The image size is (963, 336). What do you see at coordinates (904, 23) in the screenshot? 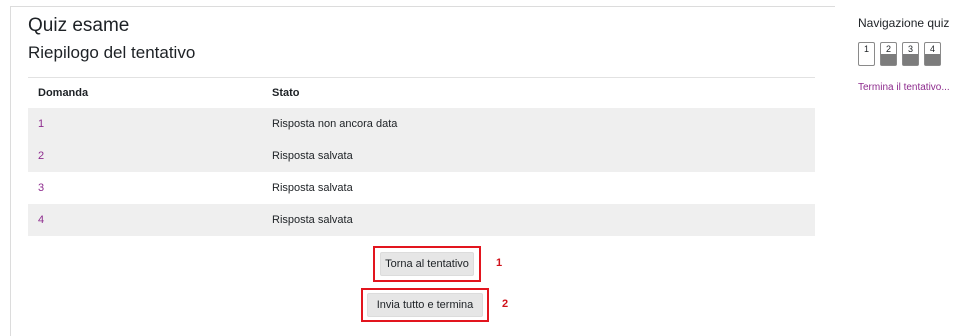
I see `quiz-navigation-title: Navigazione quiz` at bounding box center [904, 23].